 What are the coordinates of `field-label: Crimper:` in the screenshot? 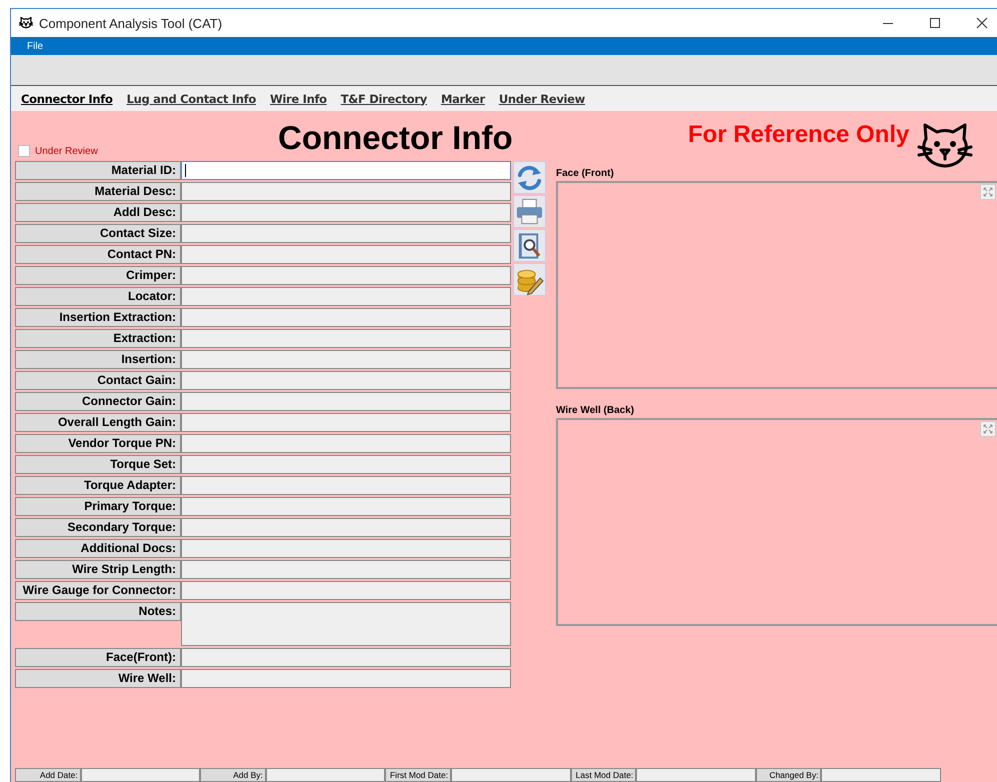 It's located at (98, 275).